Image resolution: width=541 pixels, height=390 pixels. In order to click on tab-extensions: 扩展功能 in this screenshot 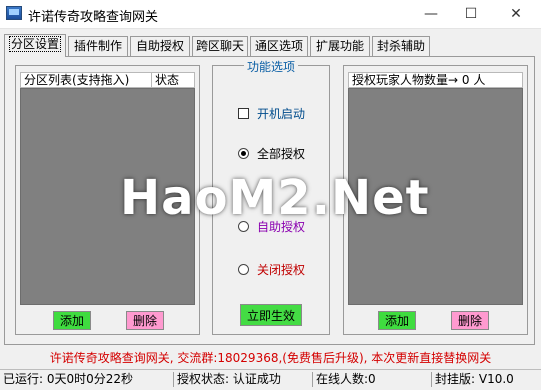, I will do `click(340, 46)`.